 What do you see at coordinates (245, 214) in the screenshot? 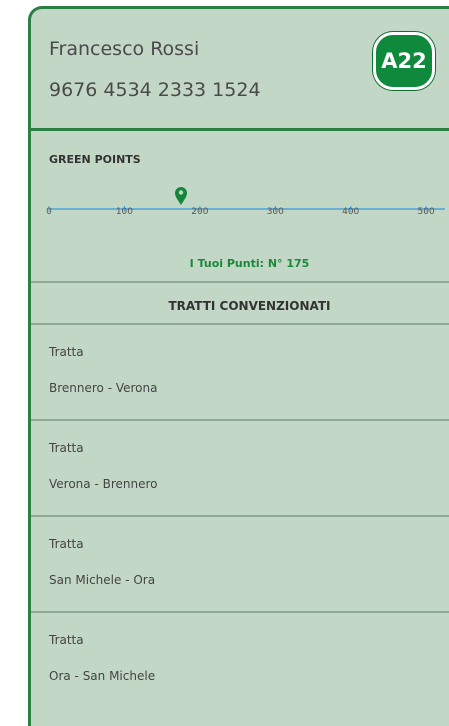
I see `green-points-scale: 0 100 200 300 400 500` at bounding box center [245, 214].